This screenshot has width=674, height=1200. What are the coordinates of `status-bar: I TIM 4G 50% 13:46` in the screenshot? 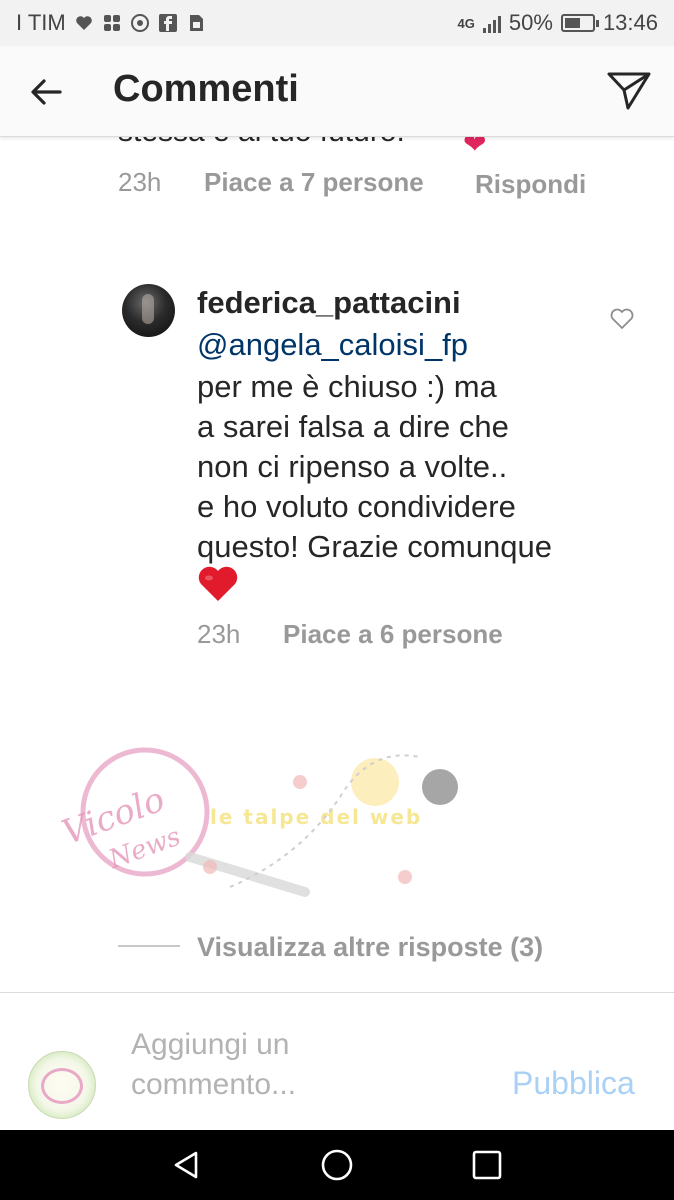 It's located at (337, 23).